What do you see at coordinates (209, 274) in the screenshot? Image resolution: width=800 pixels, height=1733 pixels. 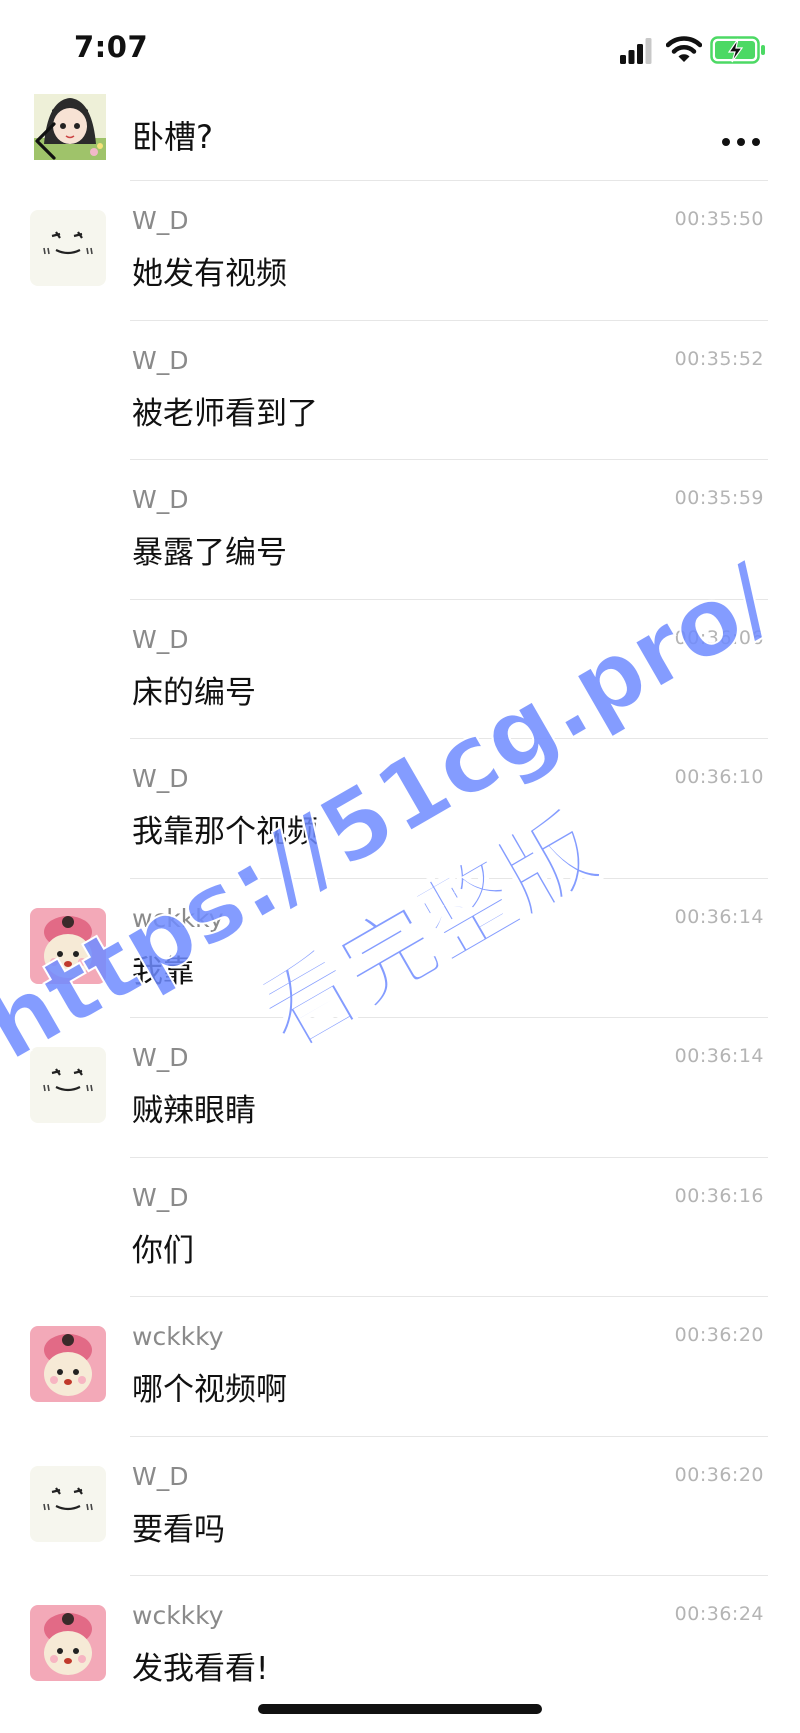 I see `message-text: 她发有视频` at bounding box center [209, 274].